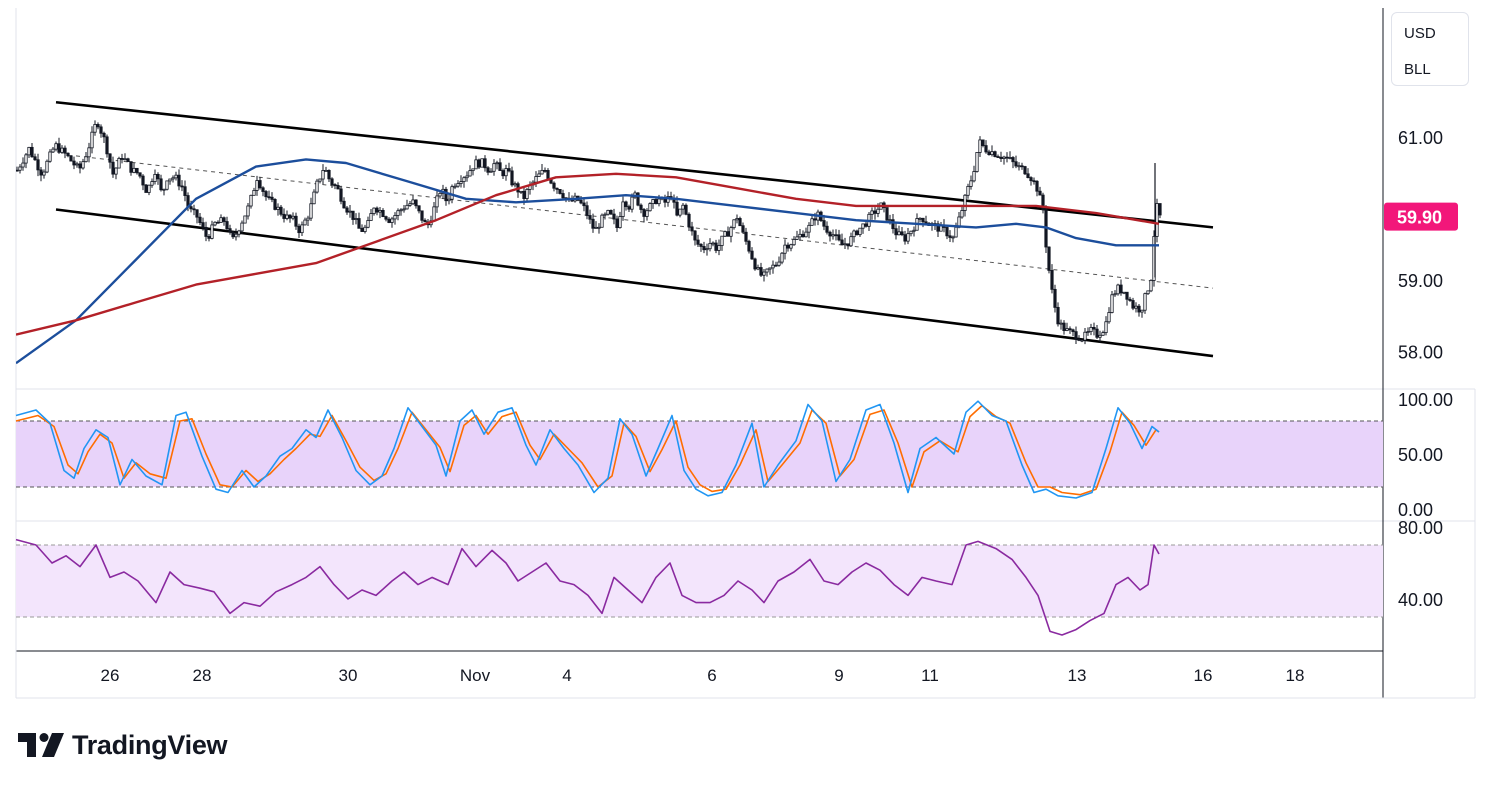  What do you see at coordinates (41, 745) in the screenshot?
I see `tradingview-logo-icon` at bounding box center [41, 745].